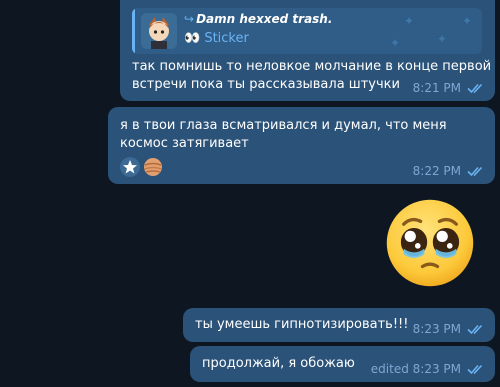 The height and width of the screenshot is (387, 500). What do you see at coordinates (192, 38) in the screenshot?
I see `eyes-icon: 👀` at bounding box center [192, 38].